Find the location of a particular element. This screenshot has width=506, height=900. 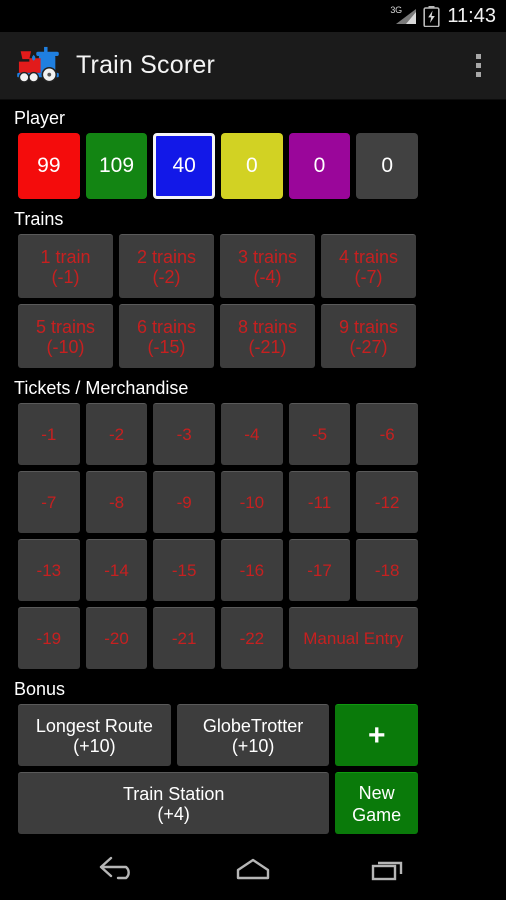

ticket-button-13: -13 is located at coordinates (49, 570).